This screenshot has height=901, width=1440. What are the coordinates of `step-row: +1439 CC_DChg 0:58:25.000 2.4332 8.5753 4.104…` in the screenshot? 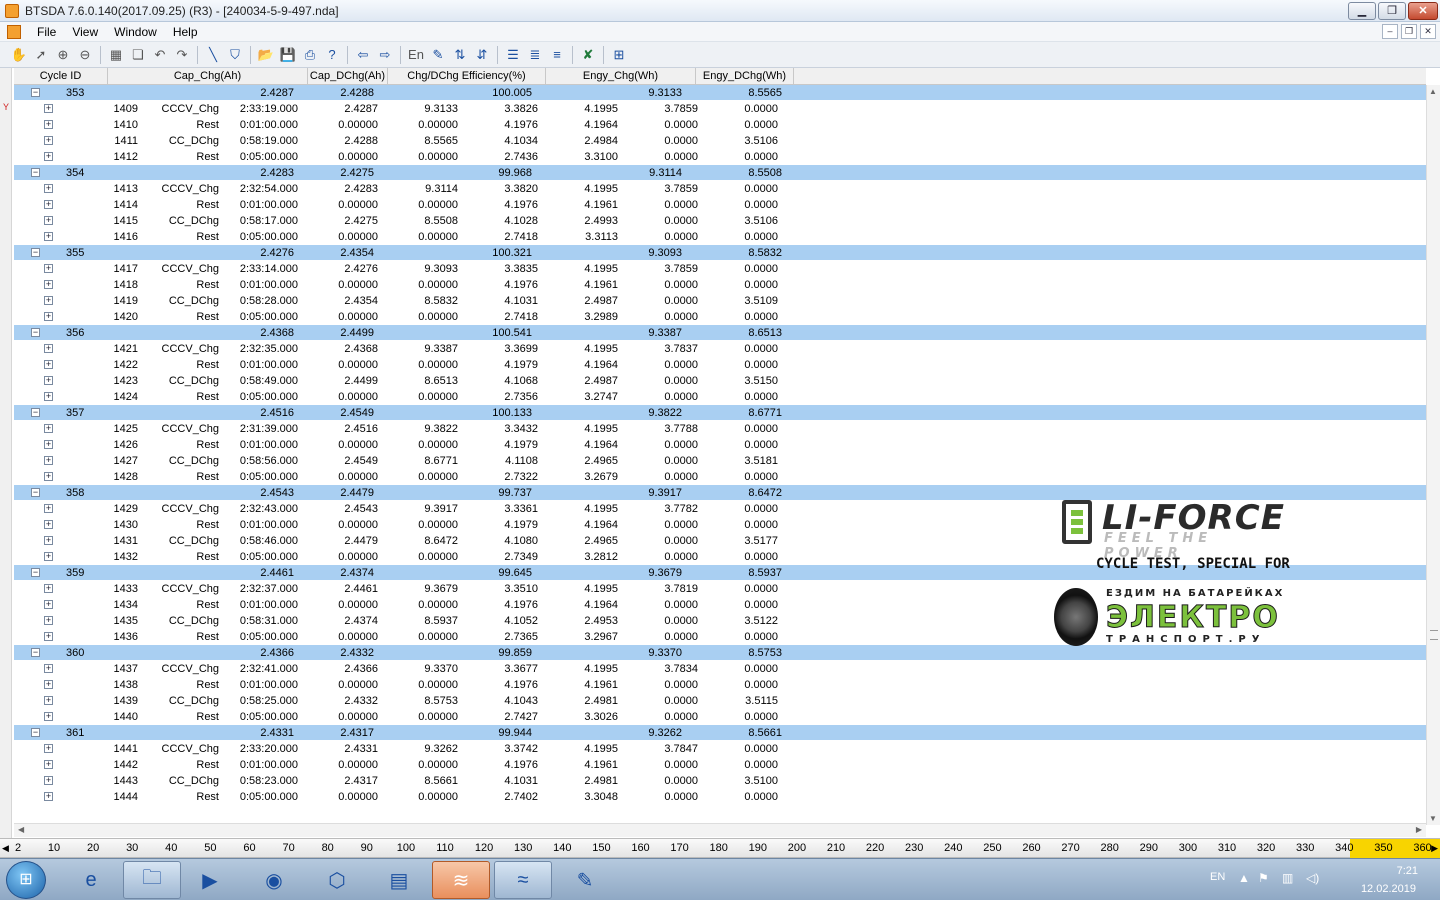 It's located at (720, 701).